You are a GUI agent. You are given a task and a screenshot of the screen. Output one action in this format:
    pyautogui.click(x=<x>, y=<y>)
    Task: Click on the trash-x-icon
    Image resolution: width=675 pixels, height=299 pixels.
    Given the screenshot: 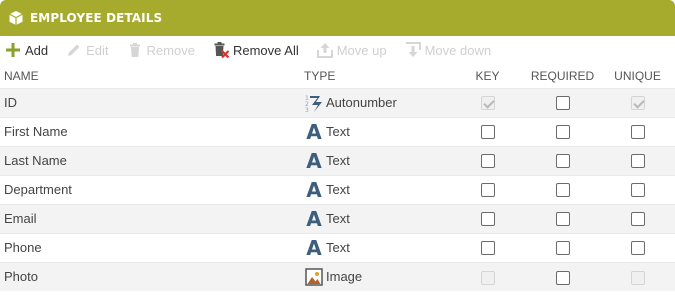 What is the action you would take?
    pyautogui.click(x=221, y=50)
    